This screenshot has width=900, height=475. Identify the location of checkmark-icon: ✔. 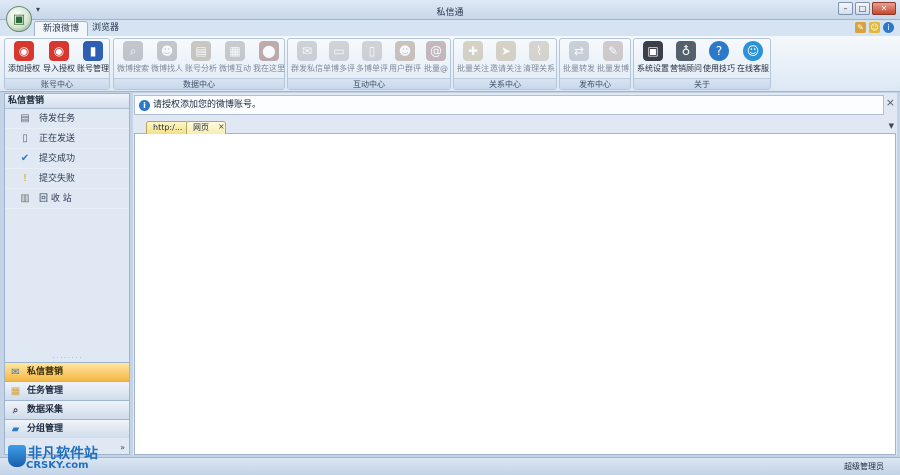
(25, 158).